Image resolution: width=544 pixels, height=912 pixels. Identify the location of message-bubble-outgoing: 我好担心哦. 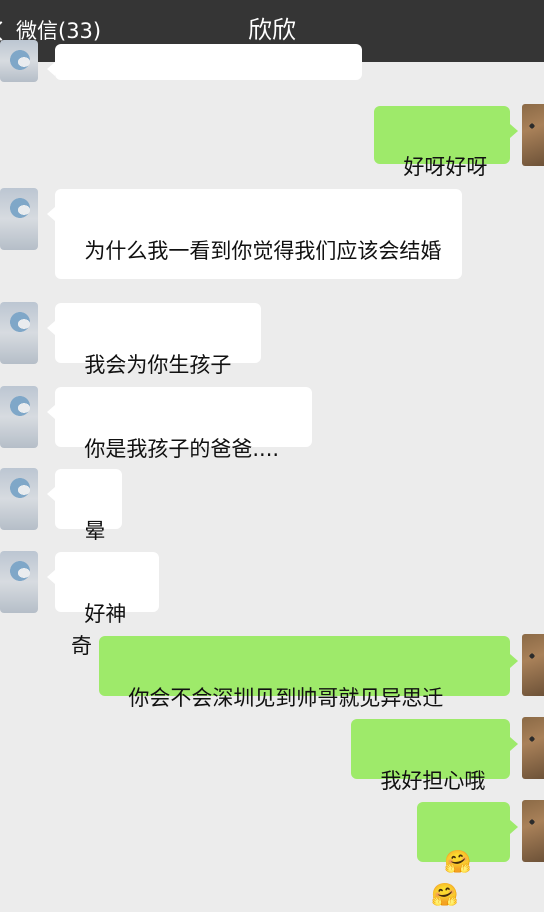
(434, 756).